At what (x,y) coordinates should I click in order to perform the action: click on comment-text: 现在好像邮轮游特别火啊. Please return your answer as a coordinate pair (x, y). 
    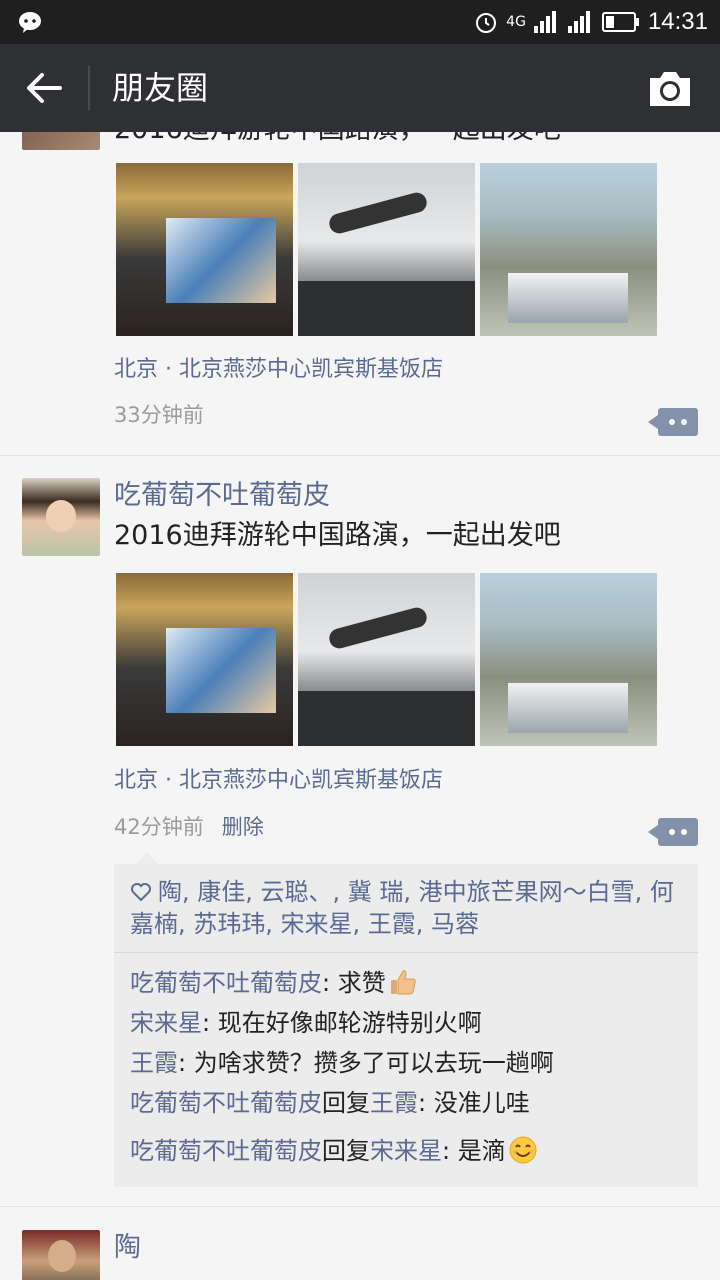
    Looking at the image, I should click on (349, 1023).